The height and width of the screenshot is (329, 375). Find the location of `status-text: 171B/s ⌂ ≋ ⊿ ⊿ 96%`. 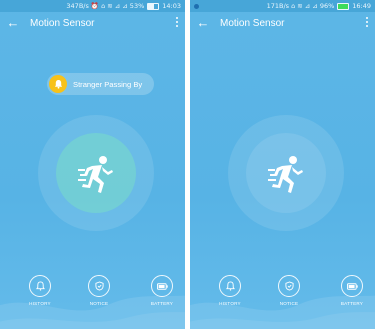

status-text: 171B/s ⌂ ≋ ⊿ ⊿ 96% is located at coordinates (300, 6).